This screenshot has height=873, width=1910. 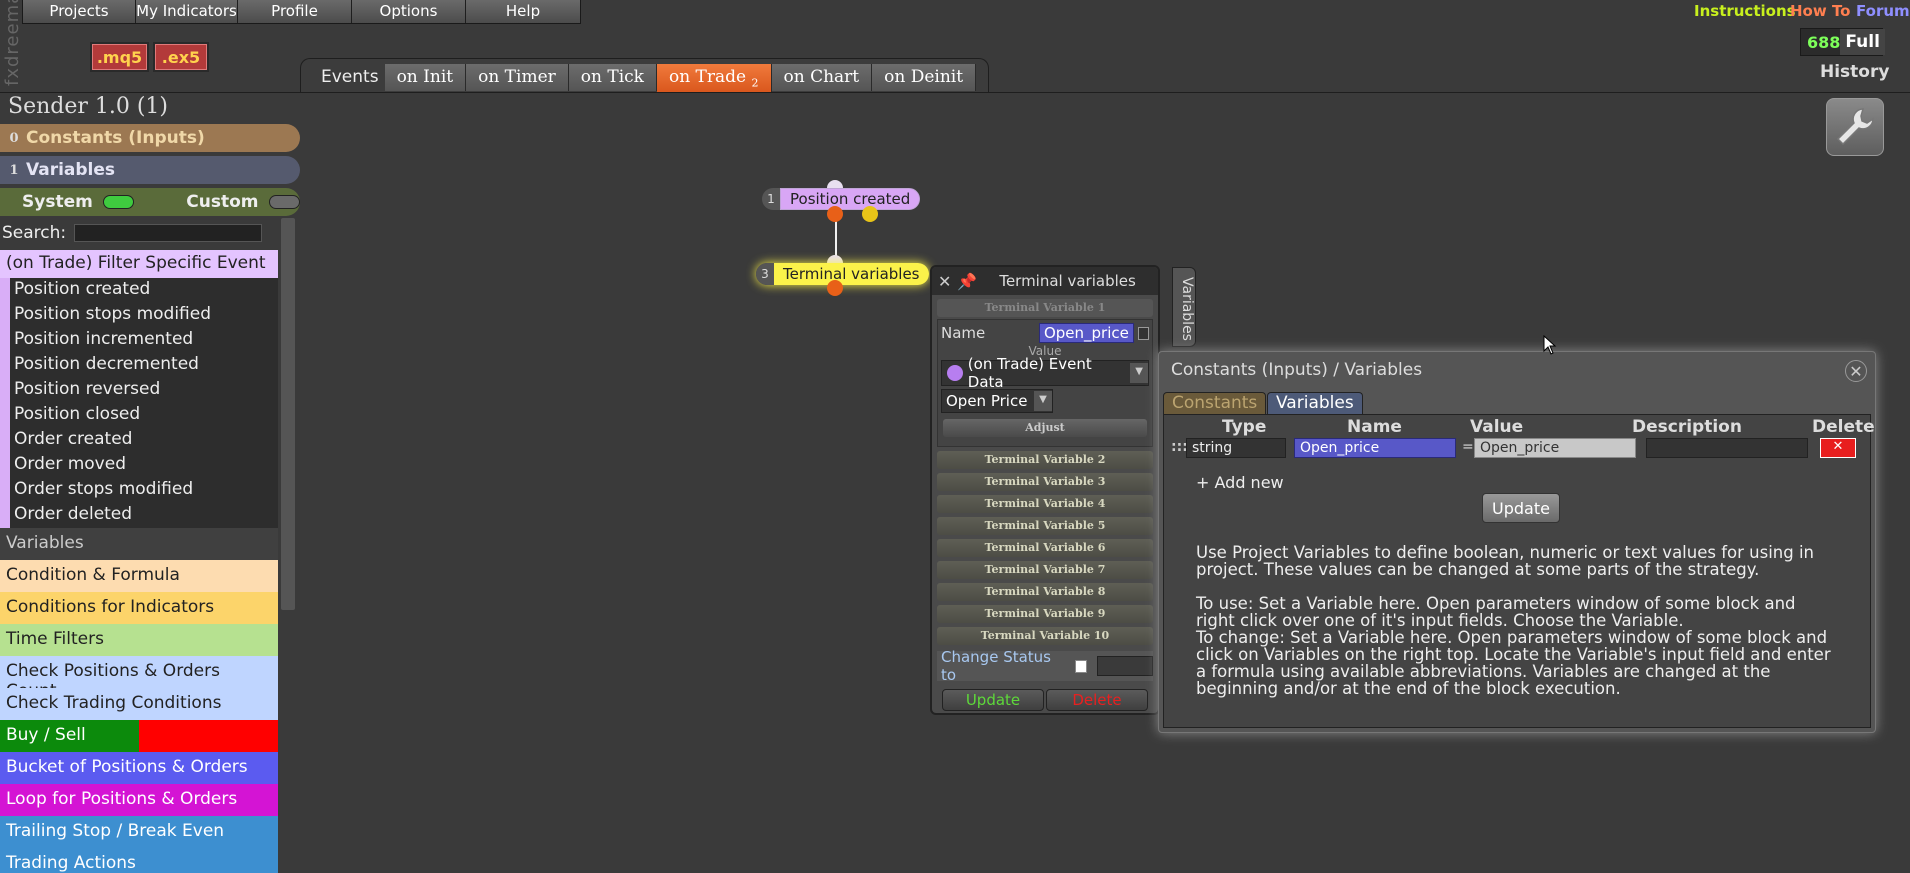 I want to click on source-select: (on Trade) Event Data ▼, so click(x=1045, y=373).